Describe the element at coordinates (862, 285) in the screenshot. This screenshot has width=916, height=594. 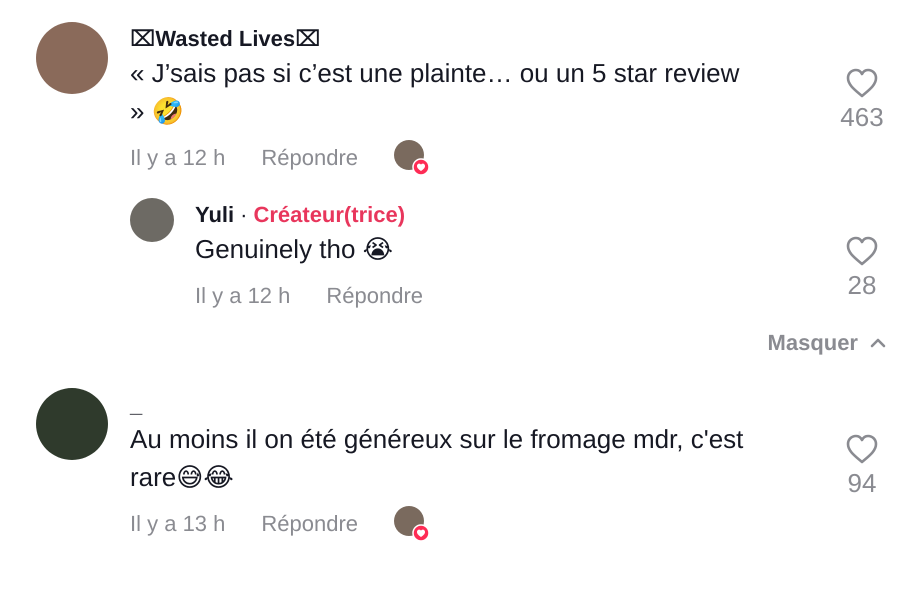
I see `like-count: 28` at that location.